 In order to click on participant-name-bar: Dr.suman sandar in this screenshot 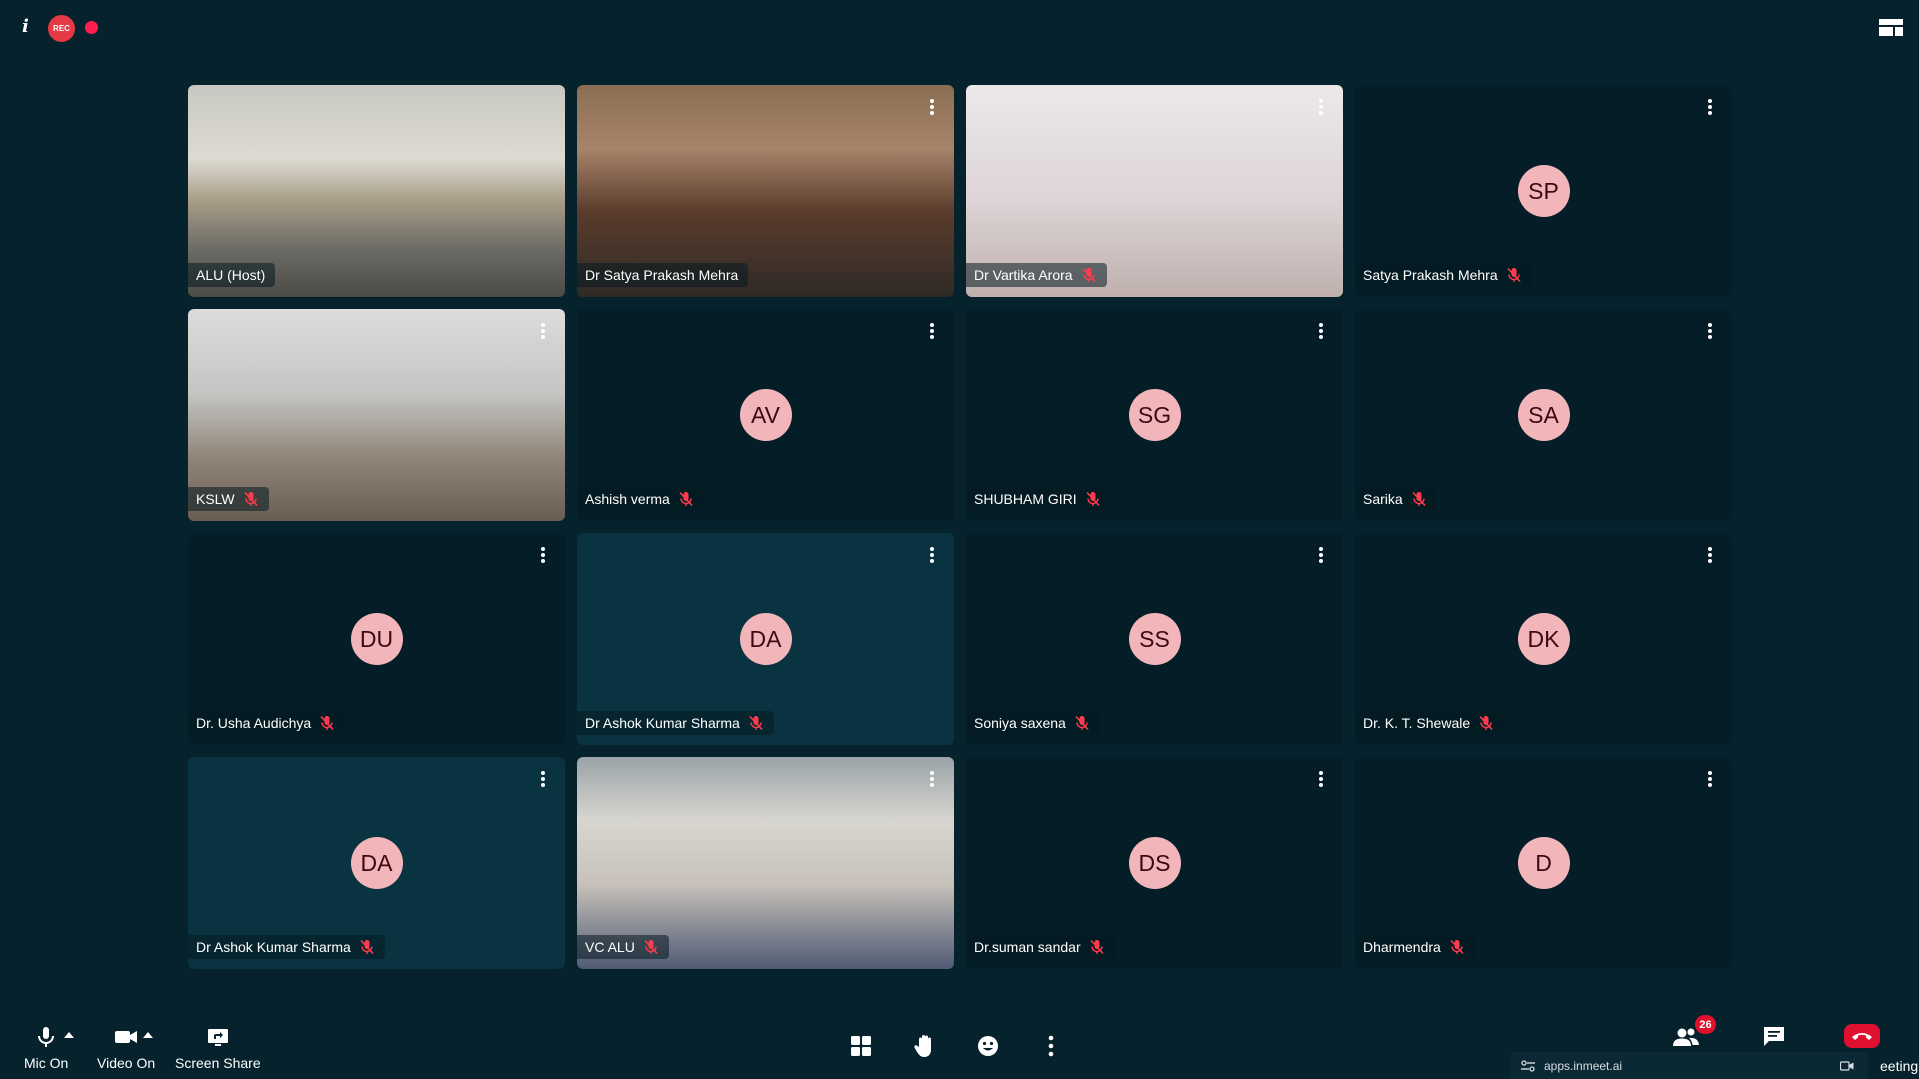, I will do `click(1040, 947)`.